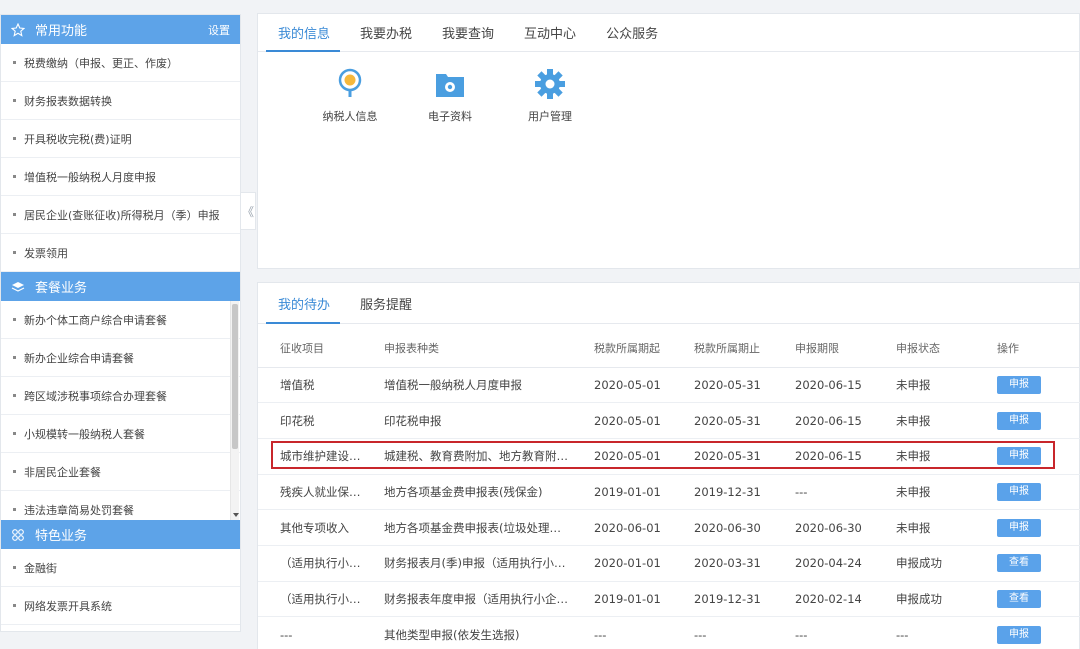 Image resolution: width=1080 pixels, height=649 pixels. What do you see at coordinates (79, 510) in the screenshot?
I see `package-item-label: 违法违章简易处罚套餐` at bounding box center [79, 510].